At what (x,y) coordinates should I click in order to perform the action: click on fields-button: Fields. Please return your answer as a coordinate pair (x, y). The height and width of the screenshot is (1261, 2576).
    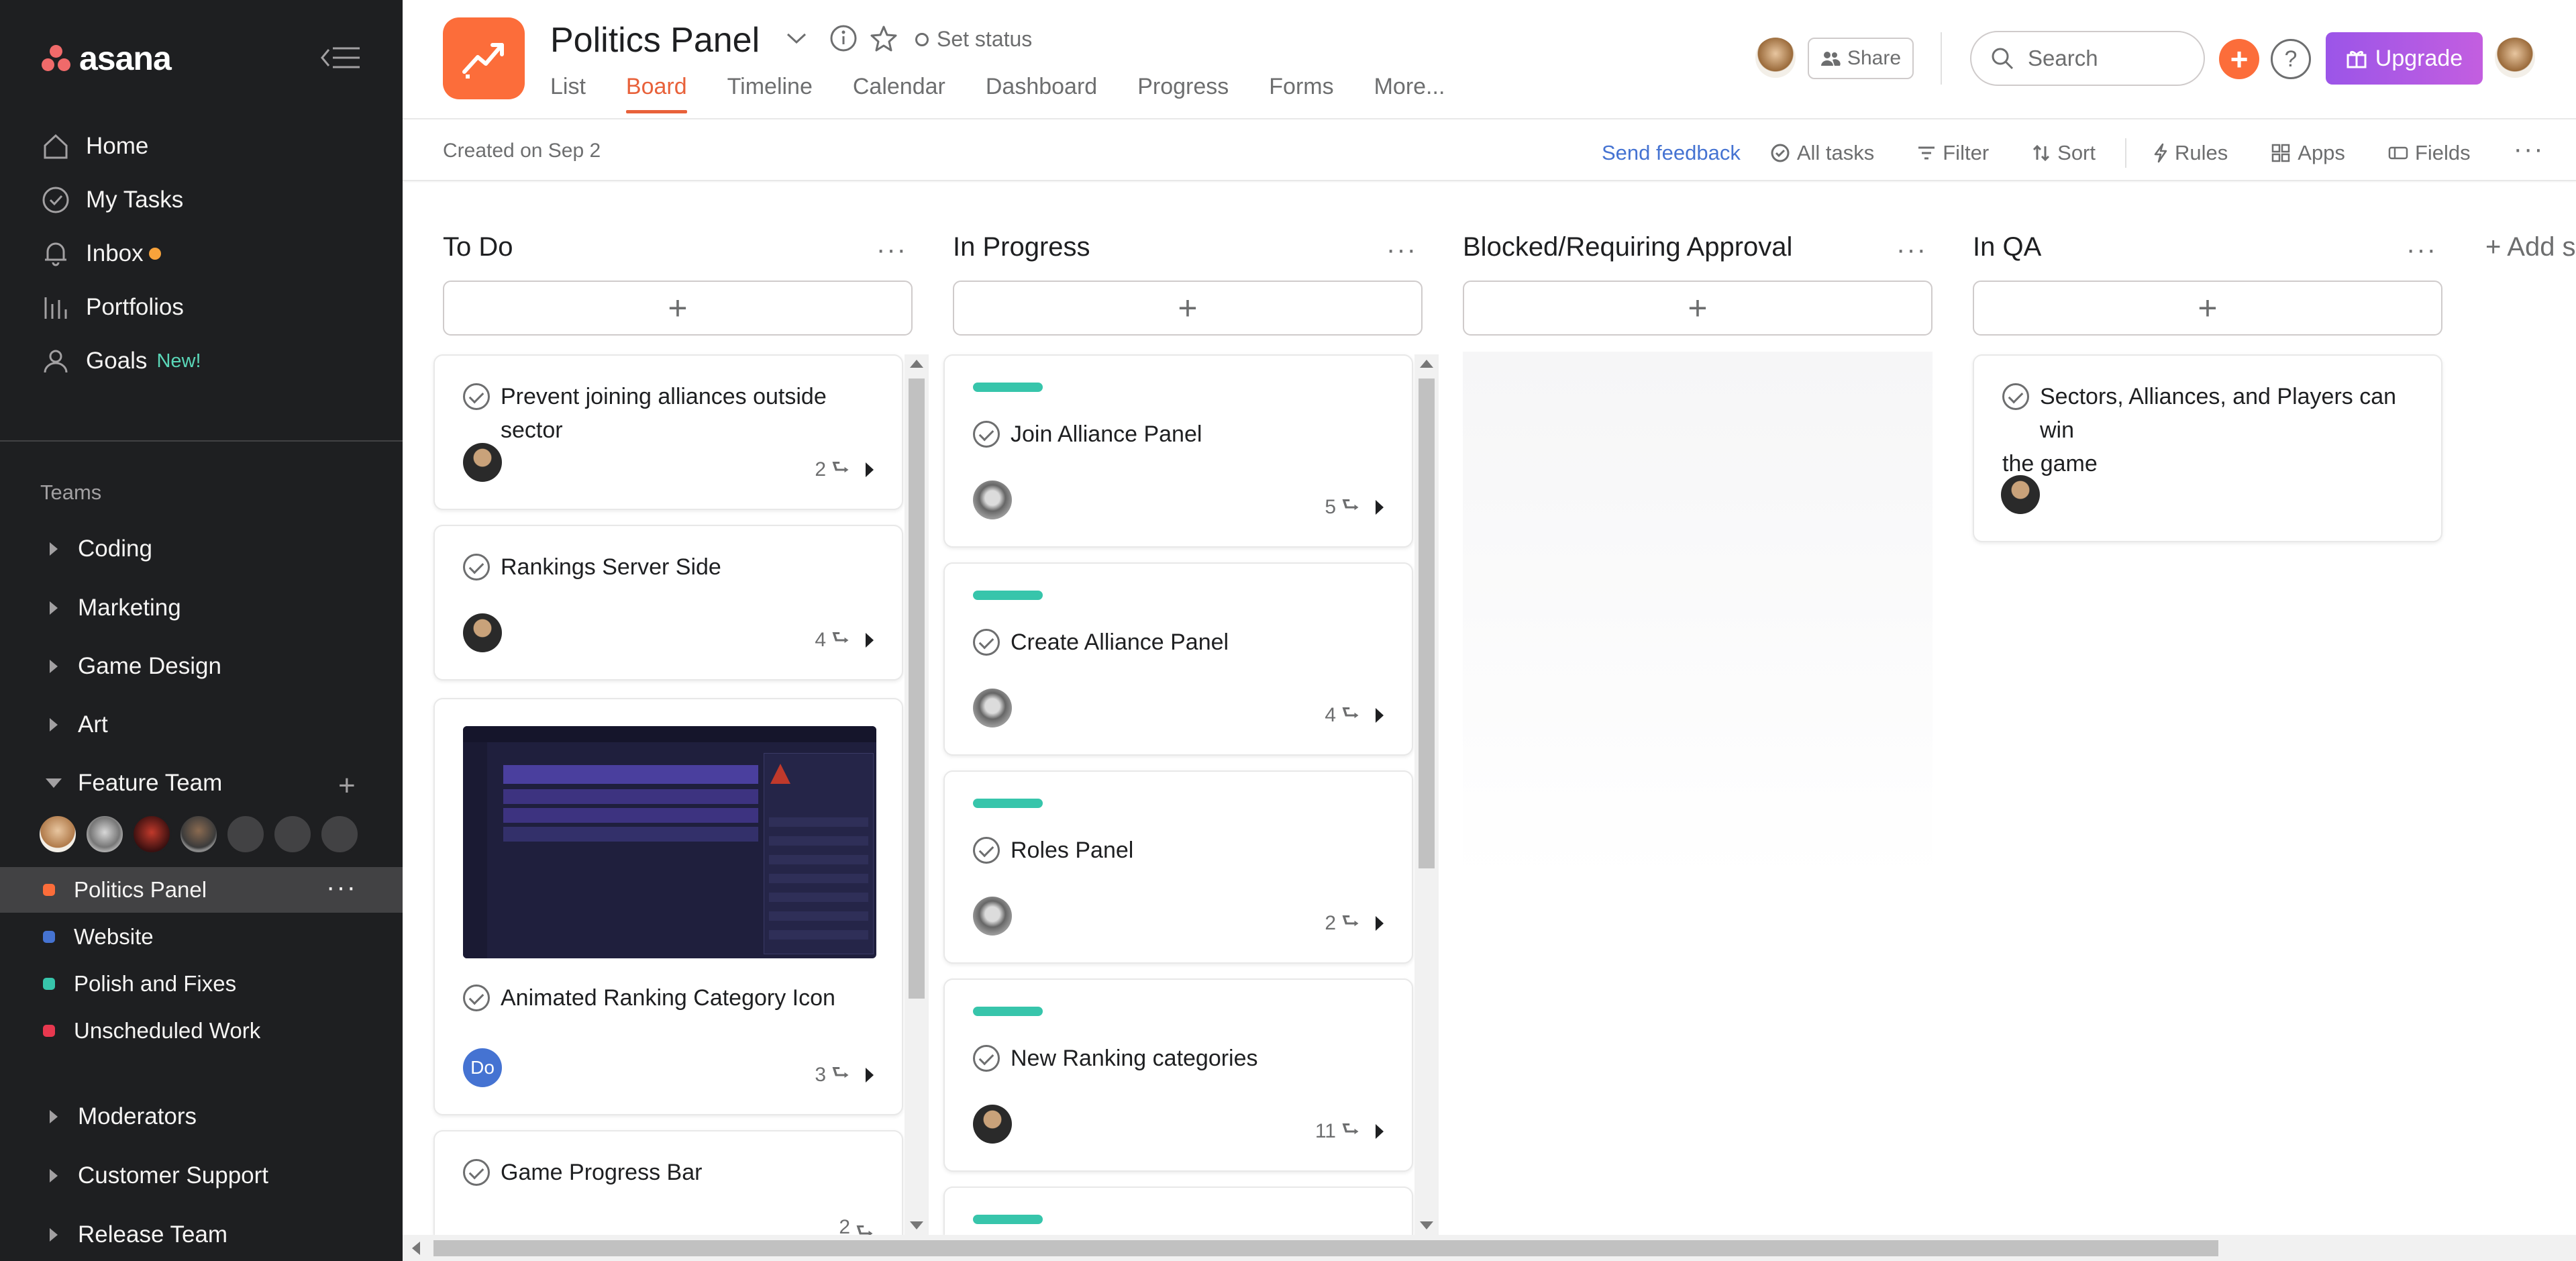
    Looking at the image, I should click on (2429, 153).